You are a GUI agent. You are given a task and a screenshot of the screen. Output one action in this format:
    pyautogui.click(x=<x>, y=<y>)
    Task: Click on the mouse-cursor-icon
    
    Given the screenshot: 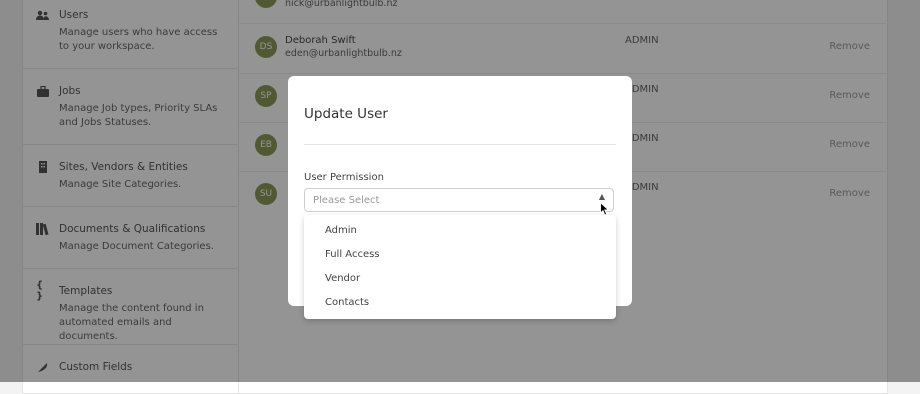 What is the action you would take?
    pyautogui.click(x=605, y=210)
    